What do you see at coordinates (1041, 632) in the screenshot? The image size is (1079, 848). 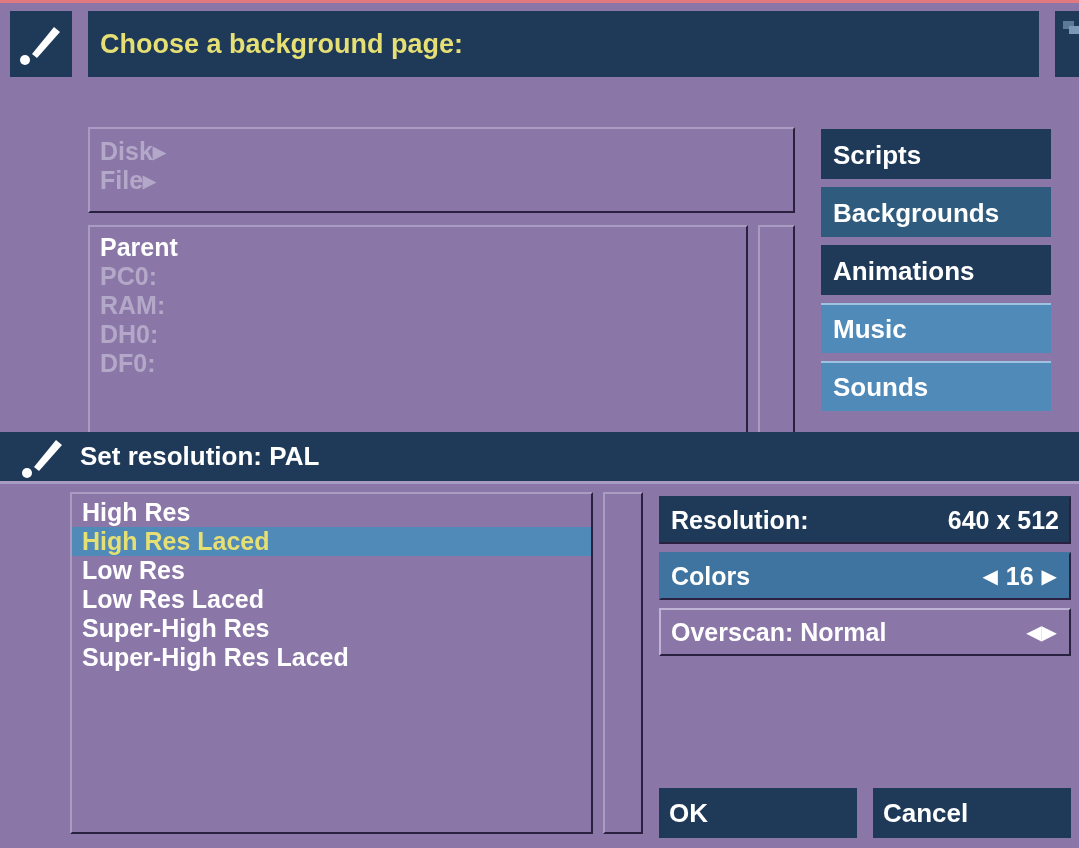 I see `cycle-button: ◀▶` at bounding box center [1041, 632].